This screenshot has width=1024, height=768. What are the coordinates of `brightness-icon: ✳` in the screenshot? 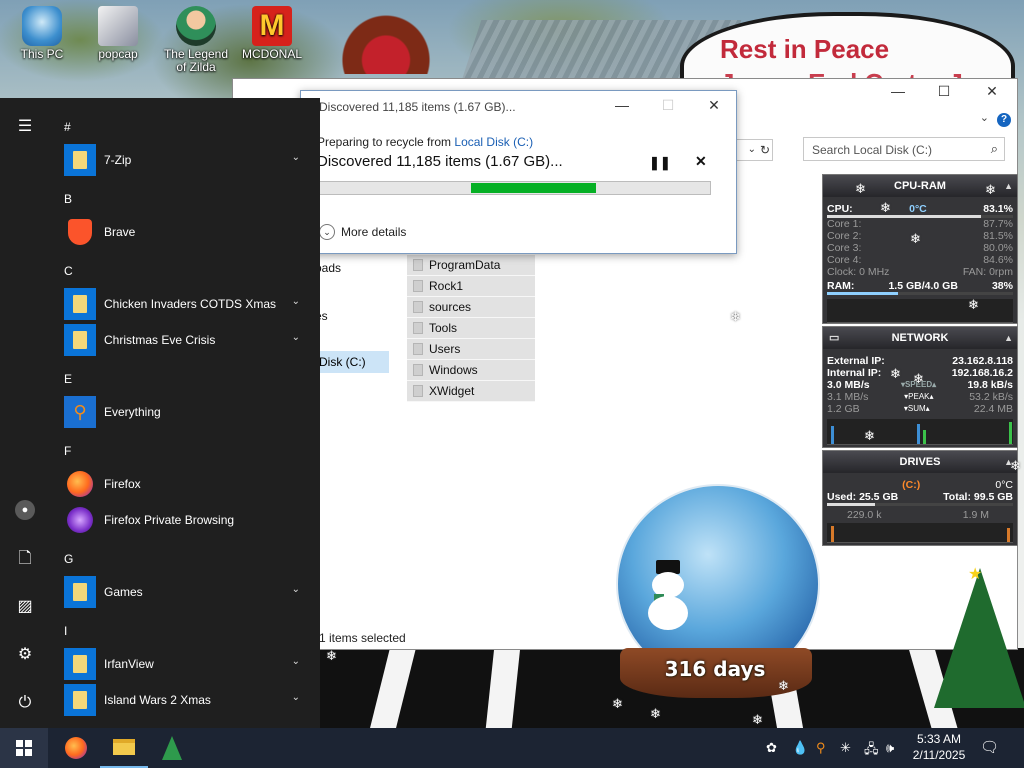 It's located at (845, 748).